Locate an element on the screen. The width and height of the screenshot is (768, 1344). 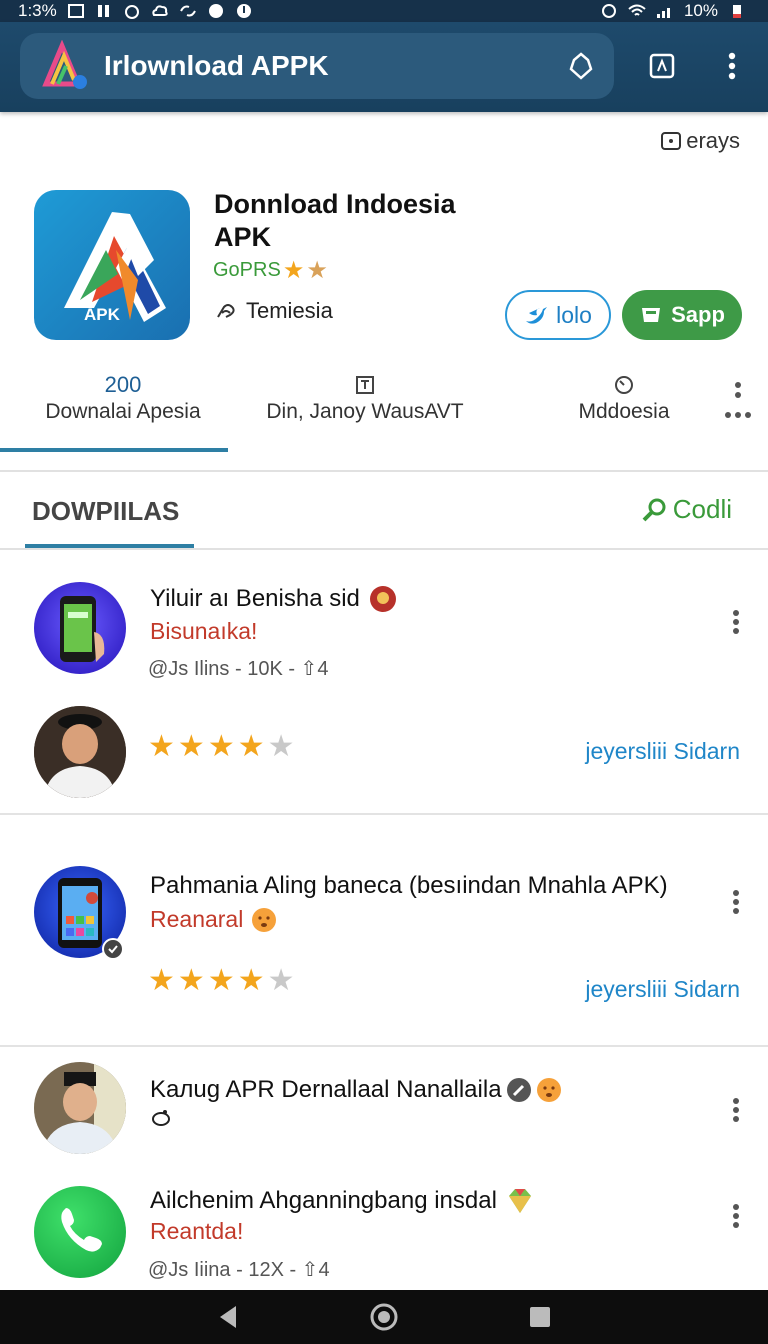
home-button is located at coordinates (384, 1317).